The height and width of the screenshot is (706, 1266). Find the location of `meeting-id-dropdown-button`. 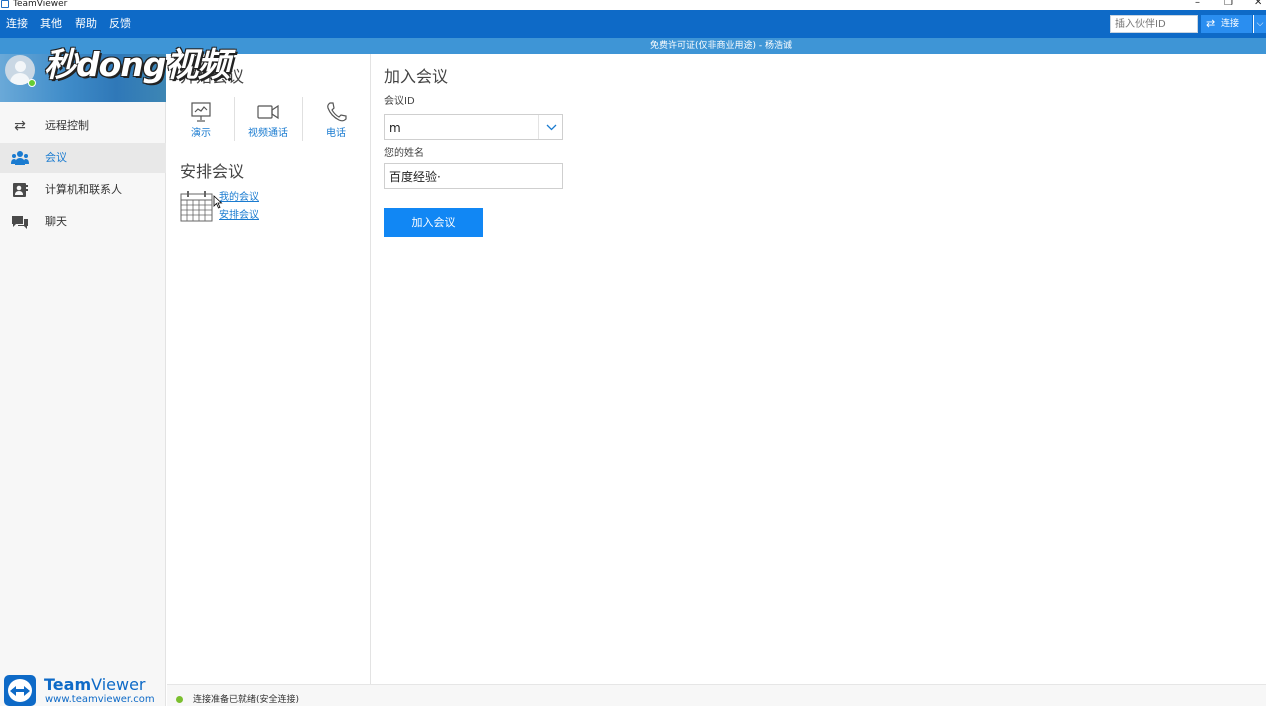

meeting-id-dropdown-button is located at coordinates (550, 127).